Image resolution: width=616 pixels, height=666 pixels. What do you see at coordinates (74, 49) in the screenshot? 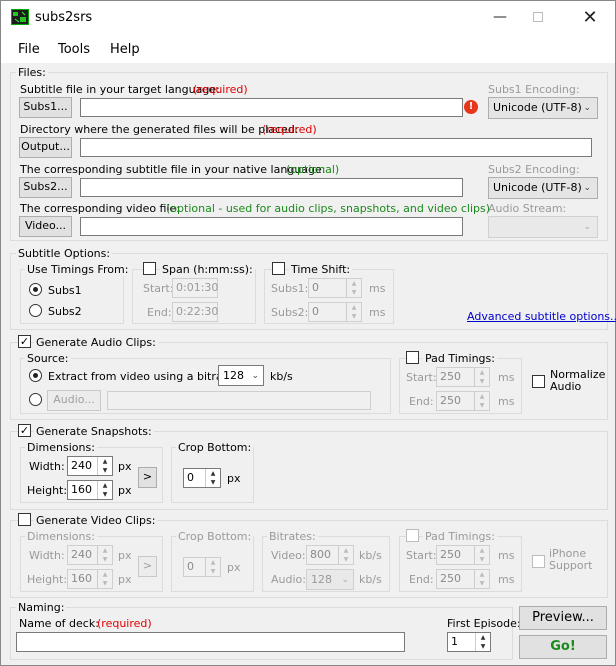
I see `menu-tools: Tools` at bounding box center [74, 49].